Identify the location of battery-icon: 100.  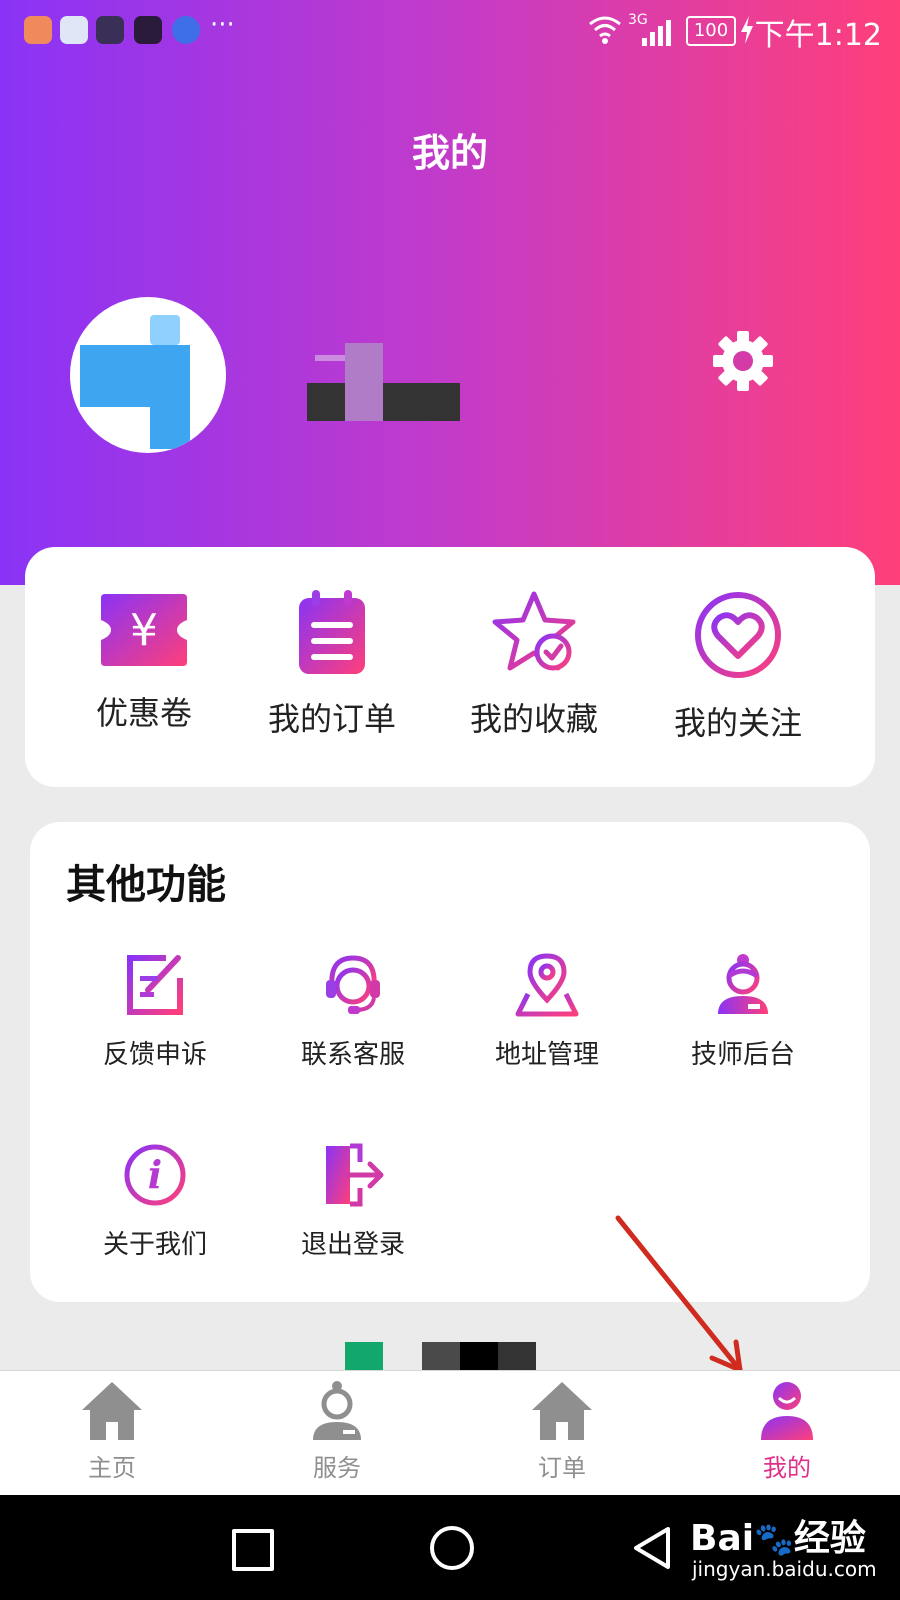
(711, 31).